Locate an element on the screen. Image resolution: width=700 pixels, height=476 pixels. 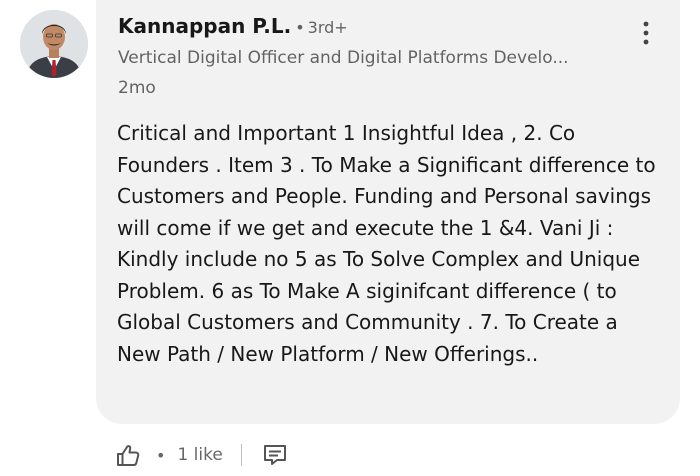
comment-timestamp: 2mo is located at coordinates (137, 88).